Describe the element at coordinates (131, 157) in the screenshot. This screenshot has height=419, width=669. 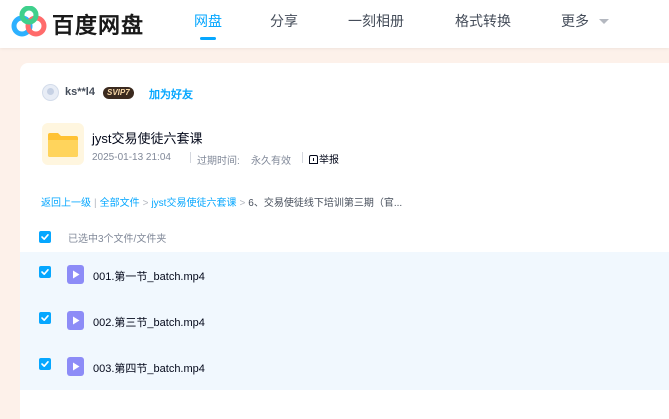
I see `share-date: 2025-01-13 21:04` at that location.